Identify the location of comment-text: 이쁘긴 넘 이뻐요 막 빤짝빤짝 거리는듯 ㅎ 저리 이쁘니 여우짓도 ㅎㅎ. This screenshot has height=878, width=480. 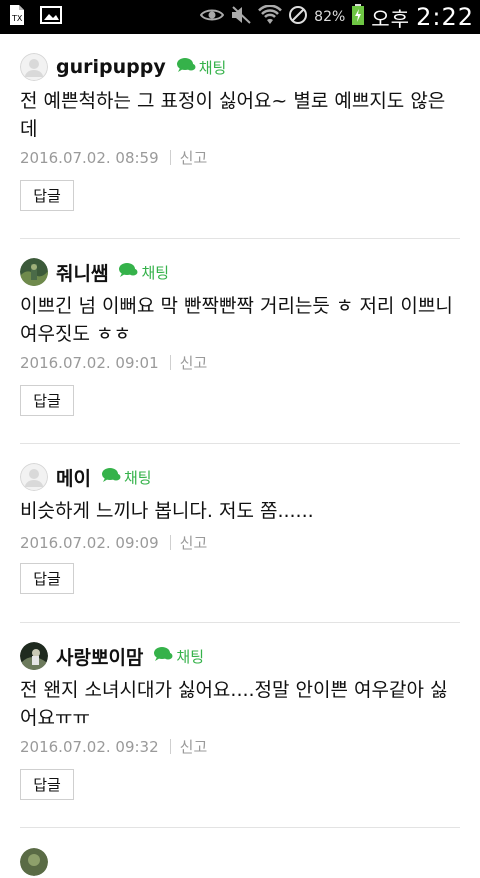
(236, 320).